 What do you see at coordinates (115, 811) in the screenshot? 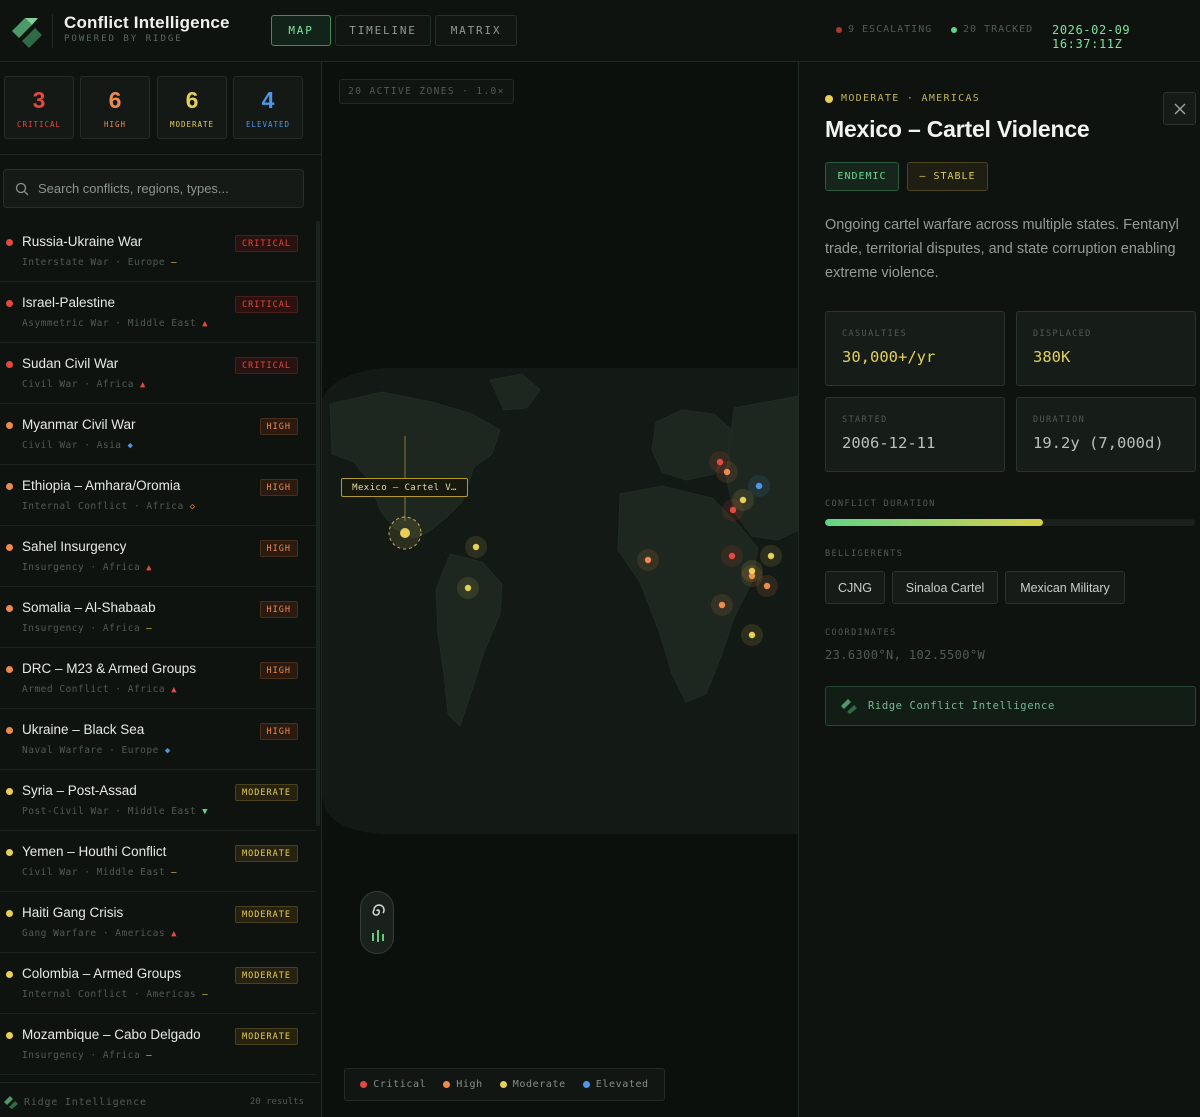
I see `conflict-meta: Post-Civil War · Middle East ▼` at bounding box center [115, 811].